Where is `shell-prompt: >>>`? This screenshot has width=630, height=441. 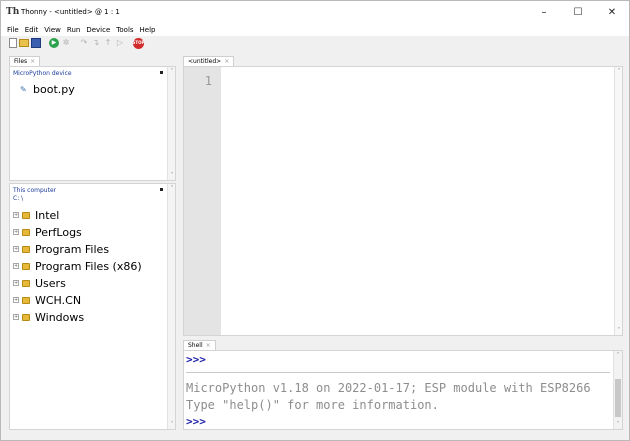
shell-prompt: >>> is located at coordinates (196, 359).